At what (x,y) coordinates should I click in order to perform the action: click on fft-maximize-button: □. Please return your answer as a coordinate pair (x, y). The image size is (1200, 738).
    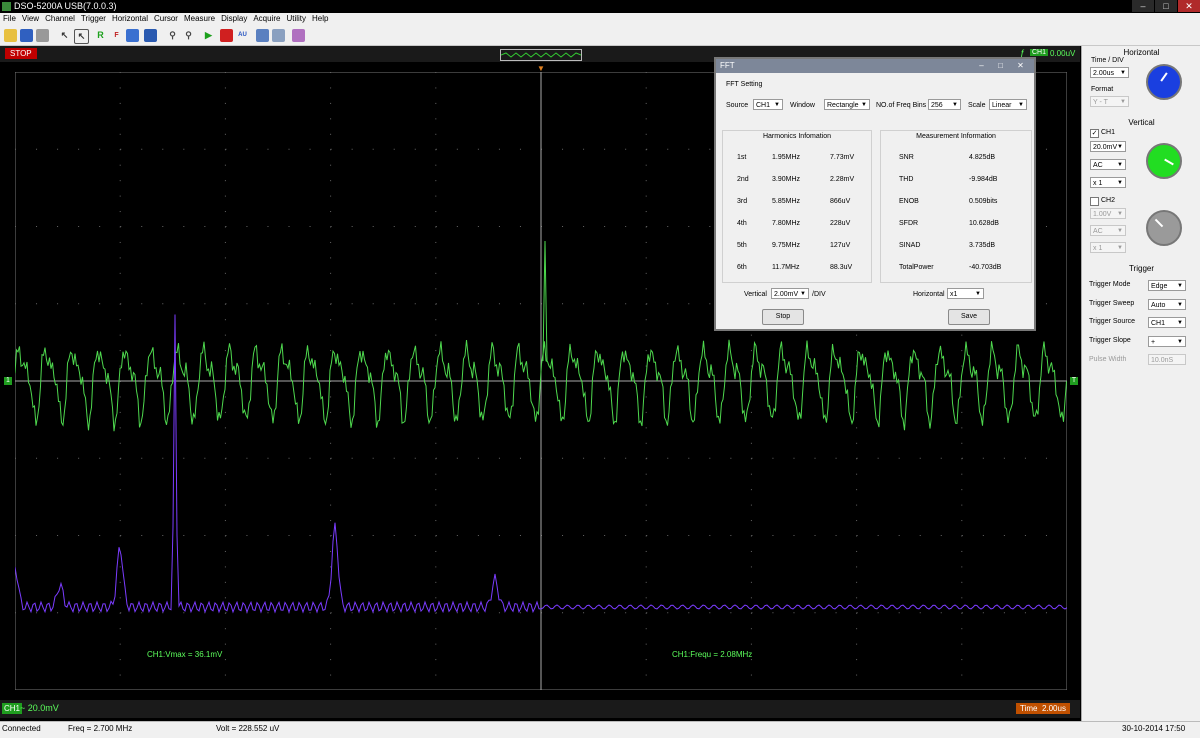
    Looking at the image, I should click on (1000, 65).